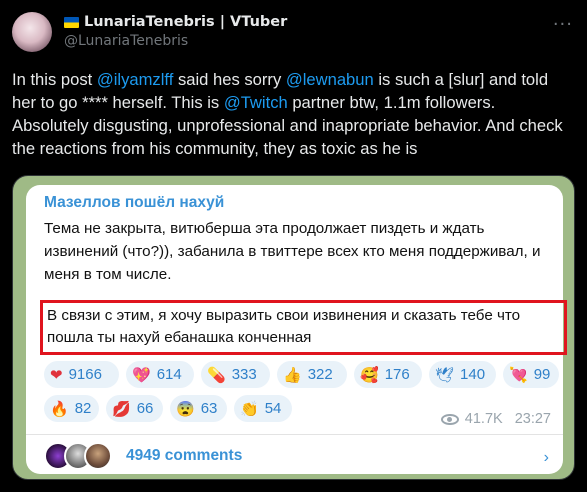  Describe the element at coordinates (71, 22) in the screenshot. I see `ukraine-flag-icon` at that location.